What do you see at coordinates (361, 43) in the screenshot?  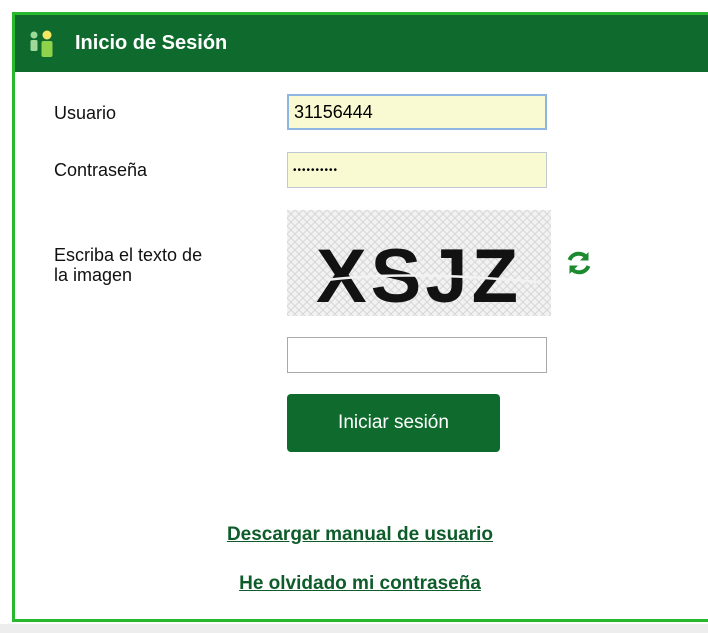 I see `panel-header: Inicio de Sesión` at bounding box center [361, 43].